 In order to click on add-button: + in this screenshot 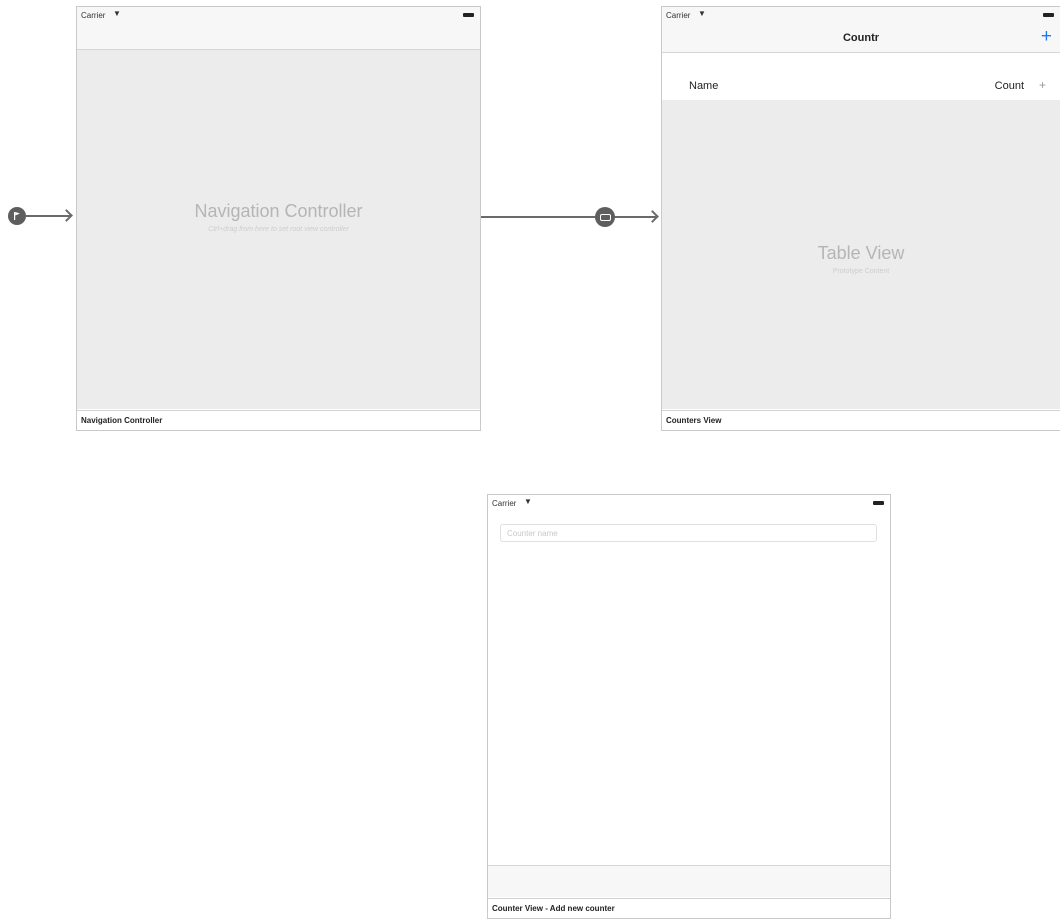, I will do `click(1046, 37)`.